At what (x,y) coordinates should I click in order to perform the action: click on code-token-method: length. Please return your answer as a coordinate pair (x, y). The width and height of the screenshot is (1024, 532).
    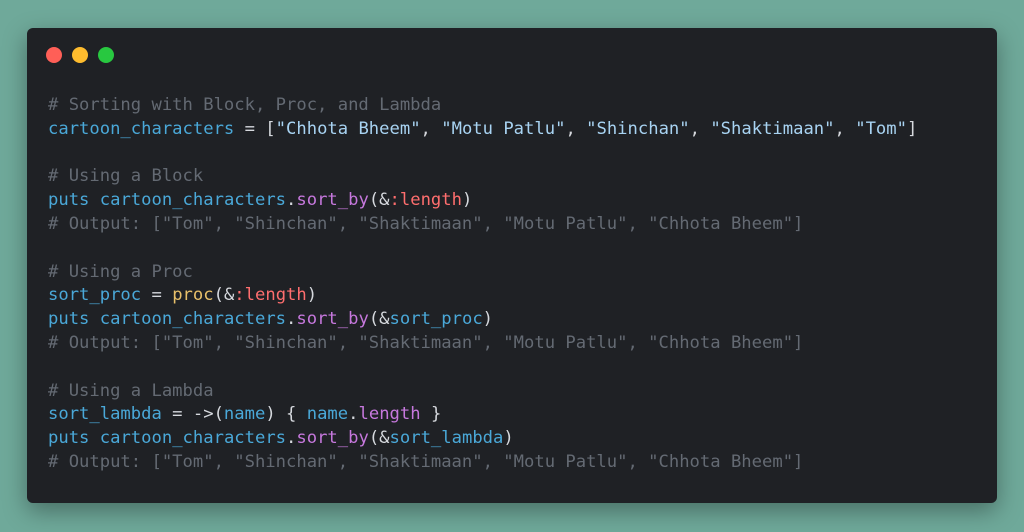
    Looking at the image, I should click on (389, 414).